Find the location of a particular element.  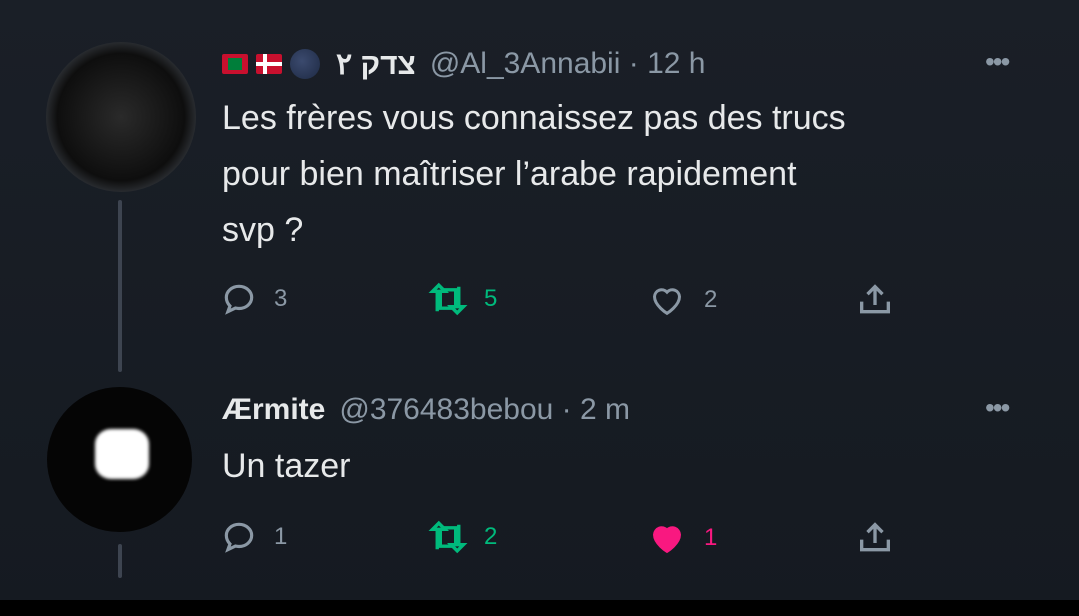

bottom-border is located at coordinates (539, 608).